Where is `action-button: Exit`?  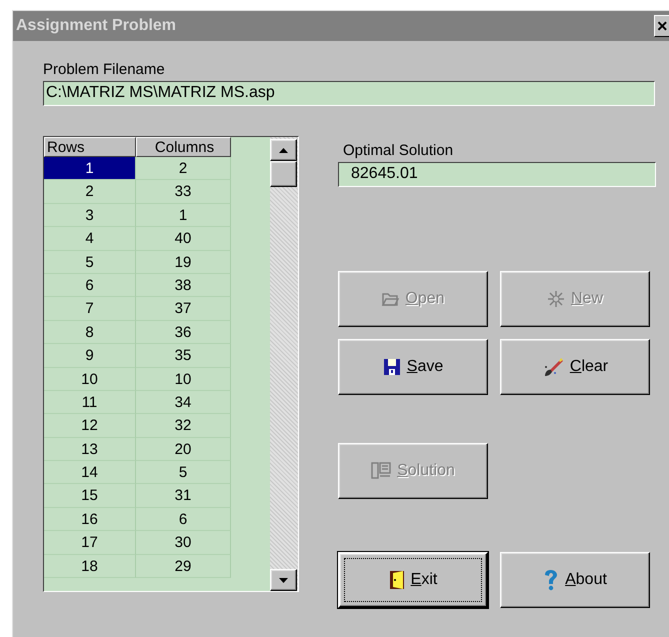 action-button: Exit is located at coordinates (413, 580).